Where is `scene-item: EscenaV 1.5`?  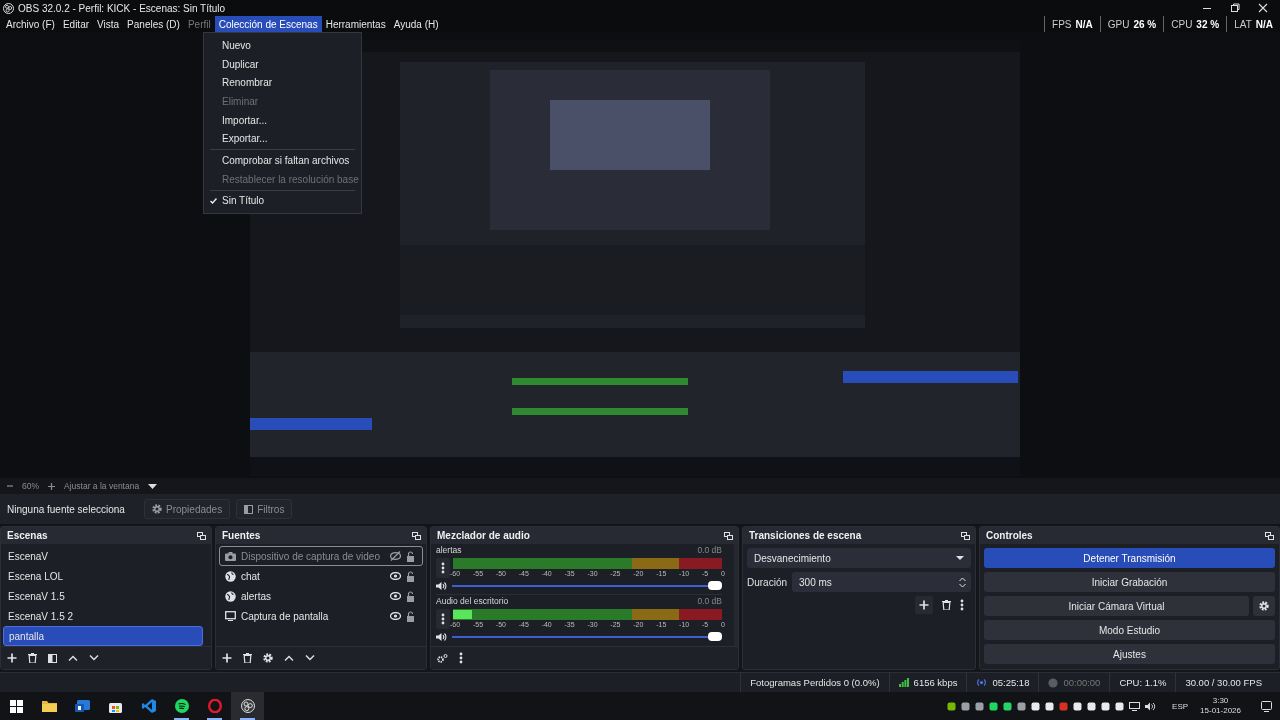
scene-item: EscenaV 1.5 is located at coordinates (103, 596).